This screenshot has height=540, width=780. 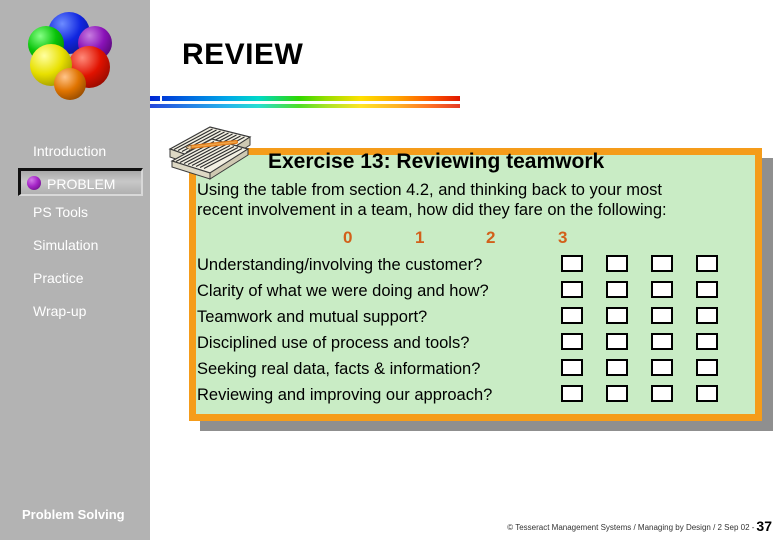 What do you see at coordinates (161, 98) in the screenshot?
I see `rainbow-tick-marker` at bounding box center [161, 98].